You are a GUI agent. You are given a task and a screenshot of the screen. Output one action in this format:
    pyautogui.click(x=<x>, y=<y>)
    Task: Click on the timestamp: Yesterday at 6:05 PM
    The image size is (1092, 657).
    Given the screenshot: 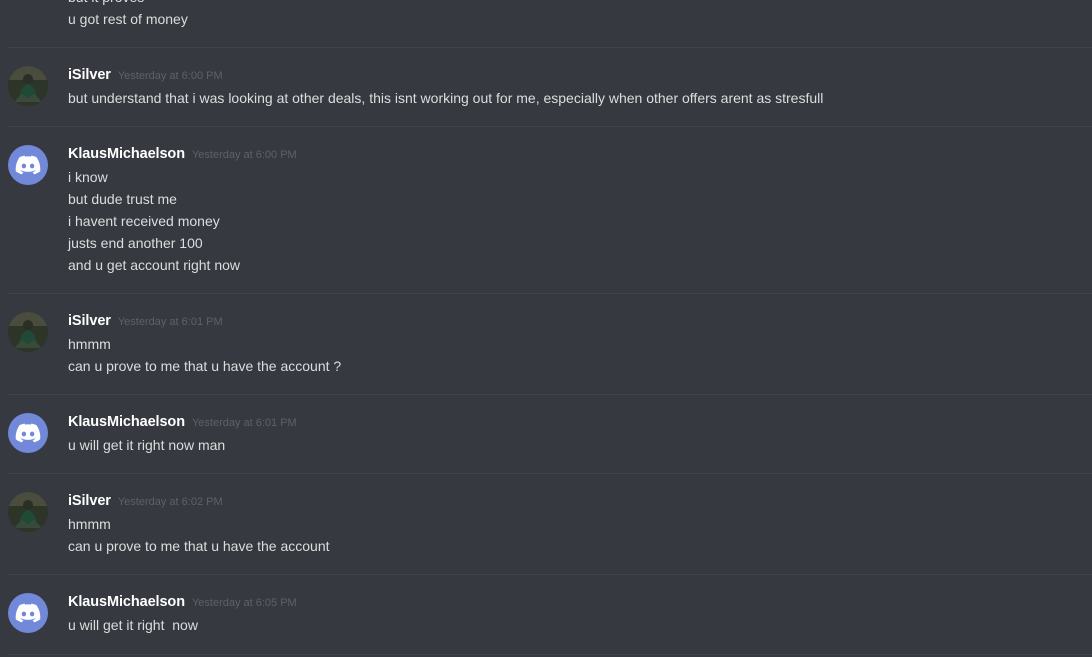 What is the action you would take?
    pyautogui.click(x=244, y=603)
    